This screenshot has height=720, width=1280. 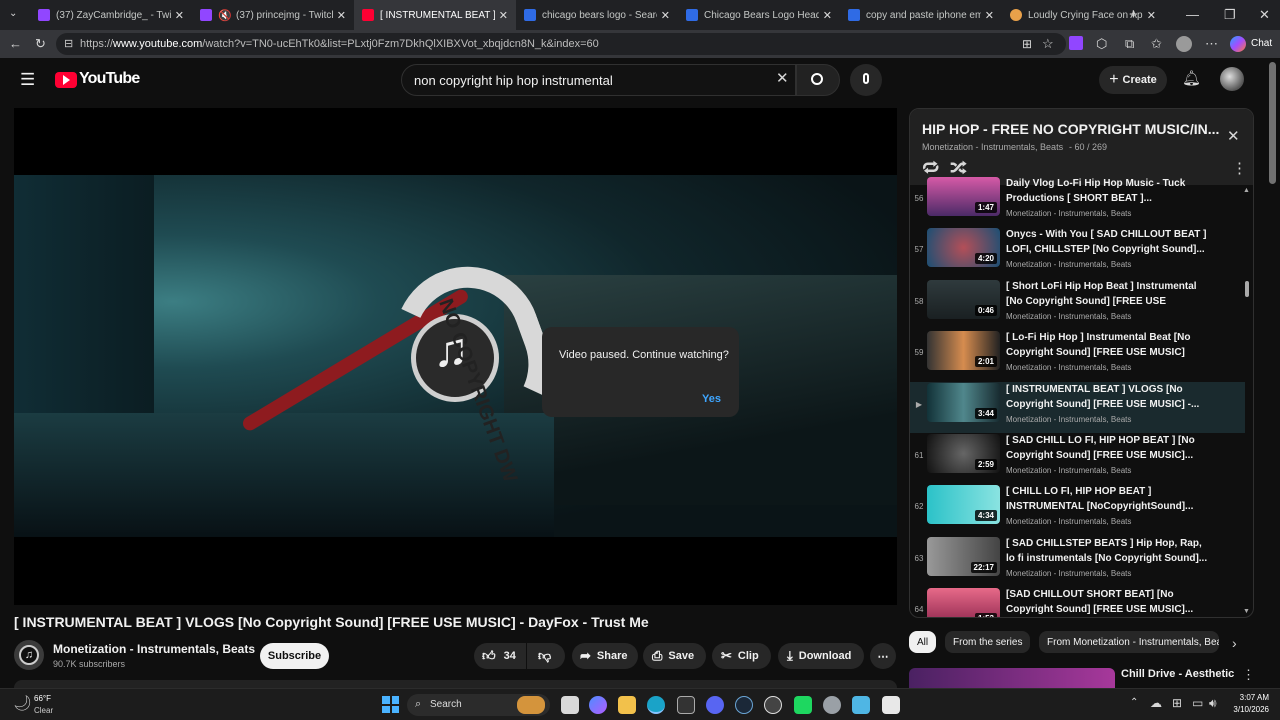 I want to click on close-playlist-icon: ✕, so click(x=1233, y=136).